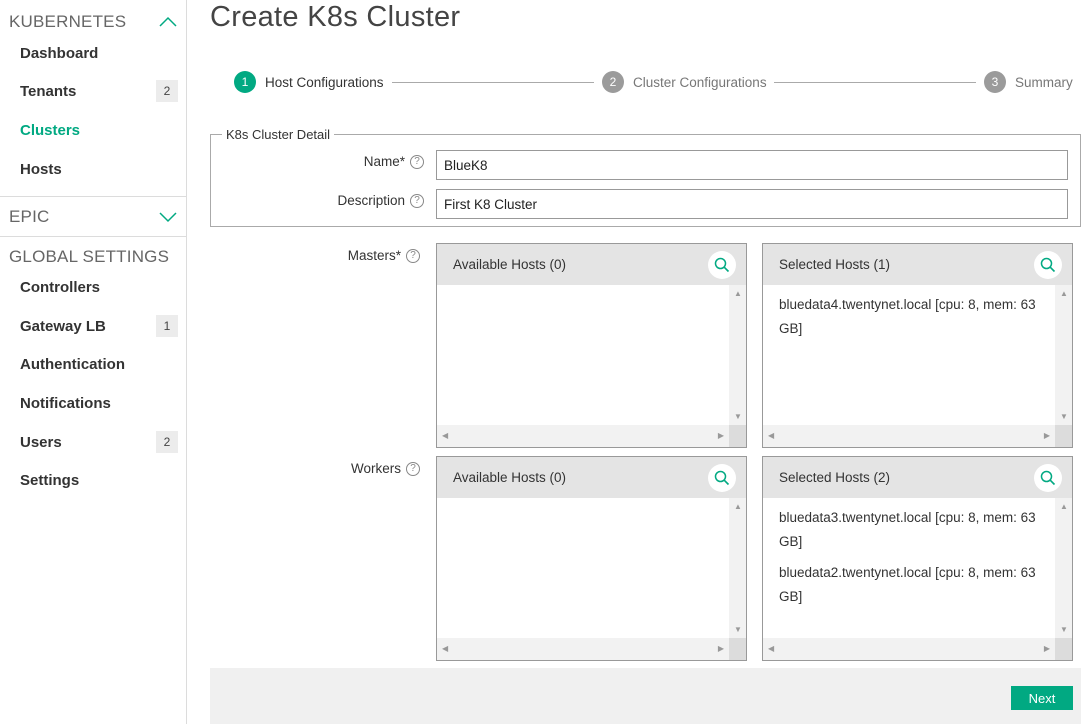  I want to click on sidebar-item-label: Dashboard, so click(59, 53).